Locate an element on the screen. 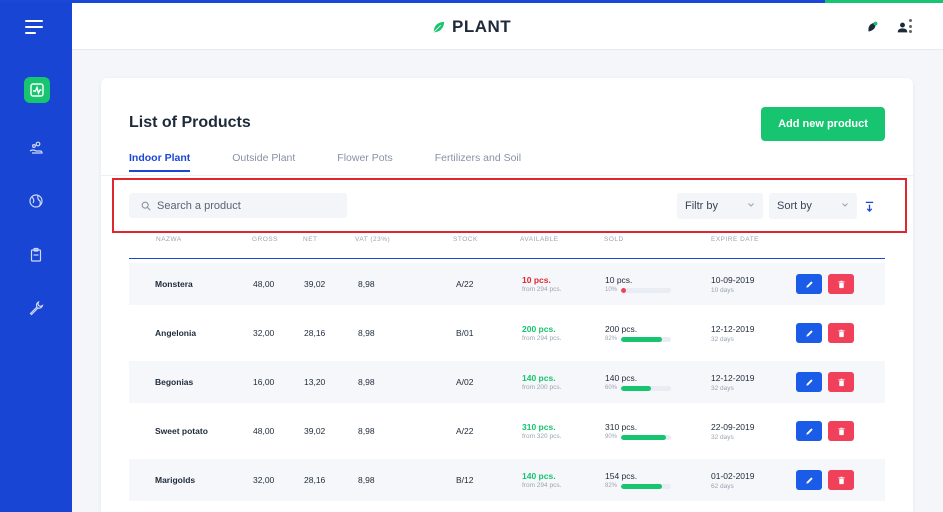  available-cell: 10 pcs. from 294 pcs. is located at coordinates (541, 284).